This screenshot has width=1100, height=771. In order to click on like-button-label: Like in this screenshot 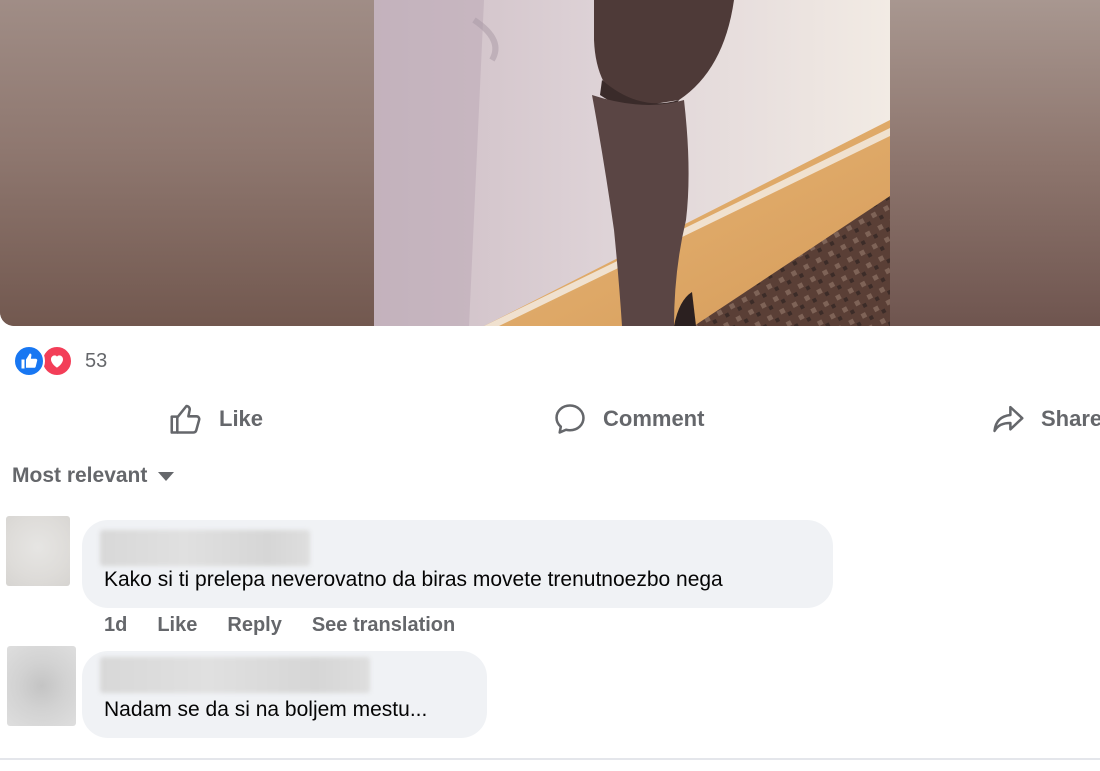, I will do `click(241, 418)`.